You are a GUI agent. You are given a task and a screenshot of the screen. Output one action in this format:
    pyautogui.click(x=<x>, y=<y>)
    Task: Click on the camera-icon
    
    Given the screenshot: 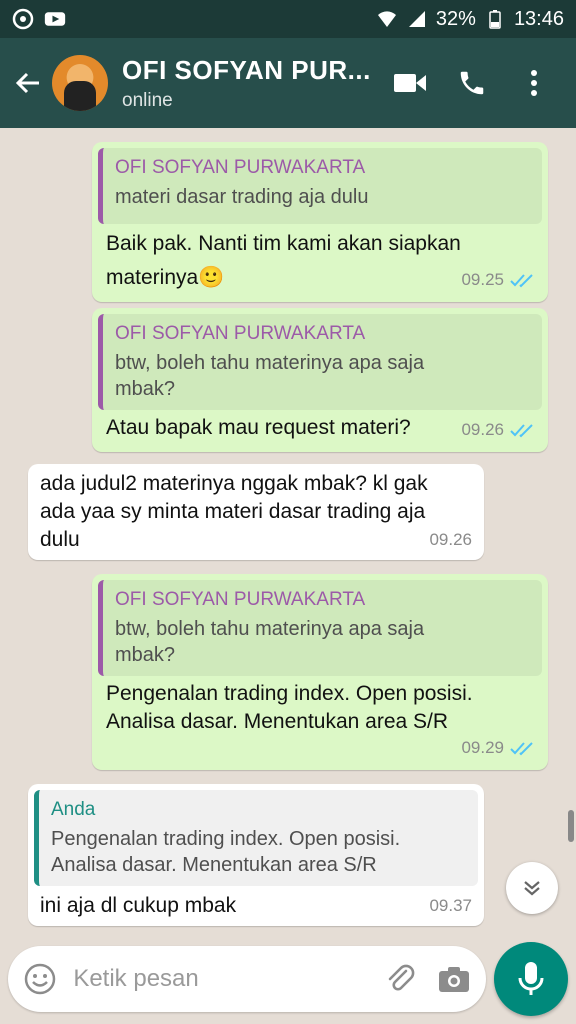 What is the action you would take?
    pyautogui.click(x=454, y=979)
    